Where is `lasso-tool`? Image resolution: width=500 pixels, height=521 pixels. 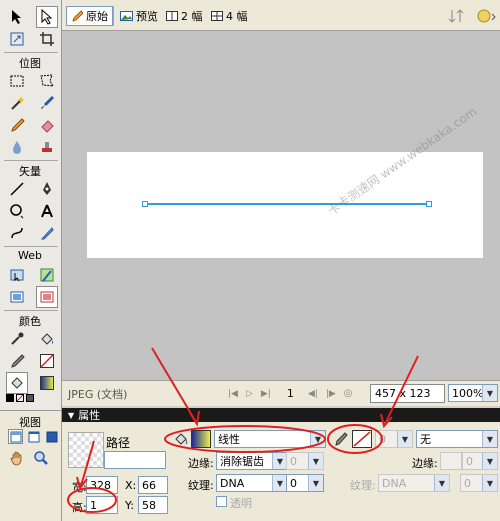 lasso-tool is located at coordinates (47, 81).